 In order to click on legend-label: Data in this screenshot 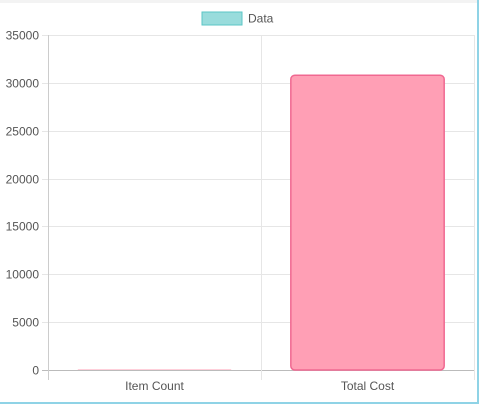, I will do `click(261, 19)`.